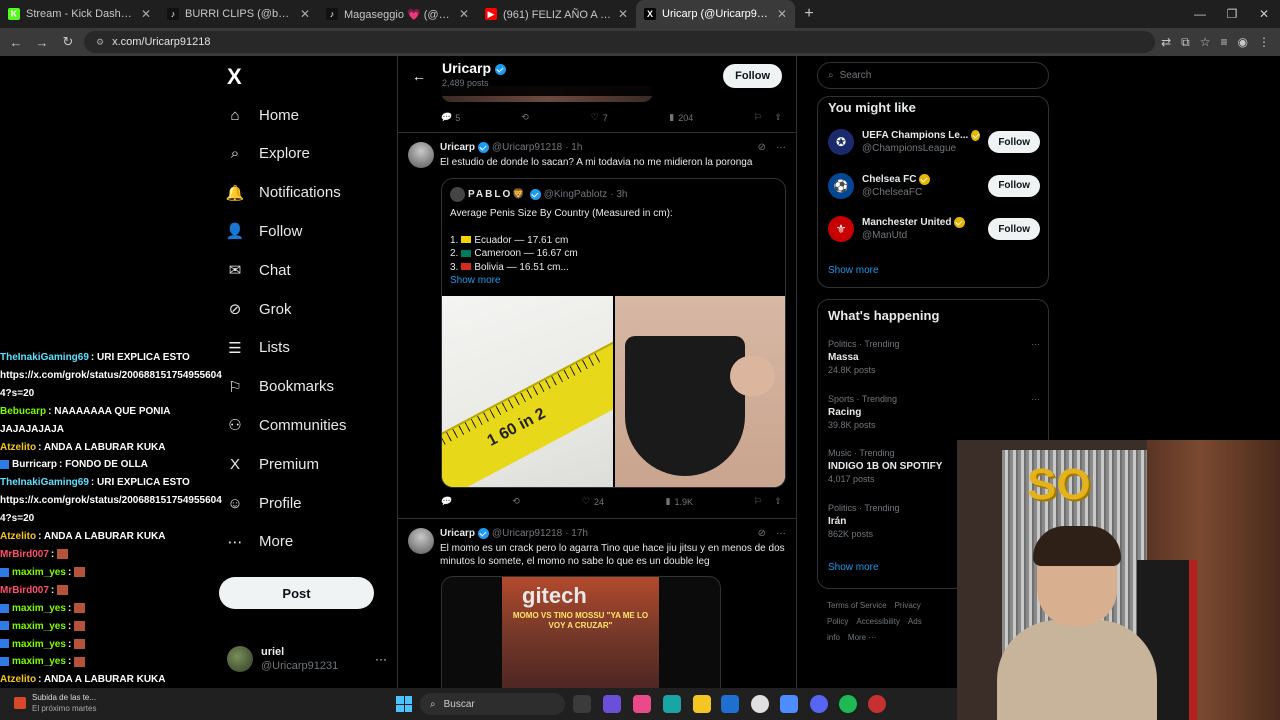 This screenshot has width=1280, height=720. Describe the element at coordinates (593, 501) in the screenshot. I see `like-button: ♡ 24` at that location.